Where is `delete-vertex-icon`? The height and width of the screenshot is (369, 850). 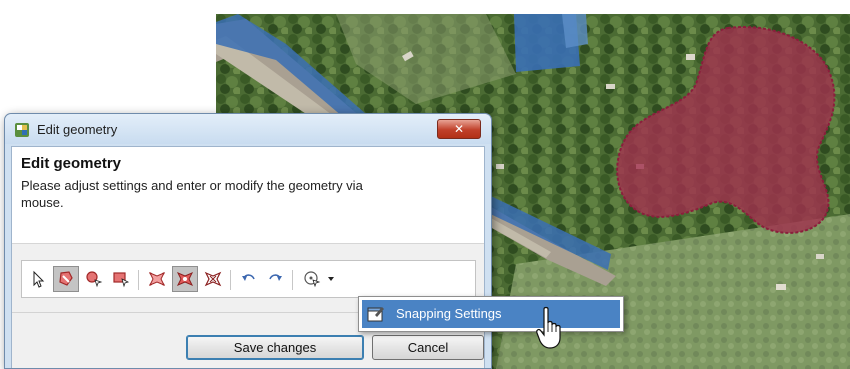 delete-vertex-icon is located at coordinates (213, 279).